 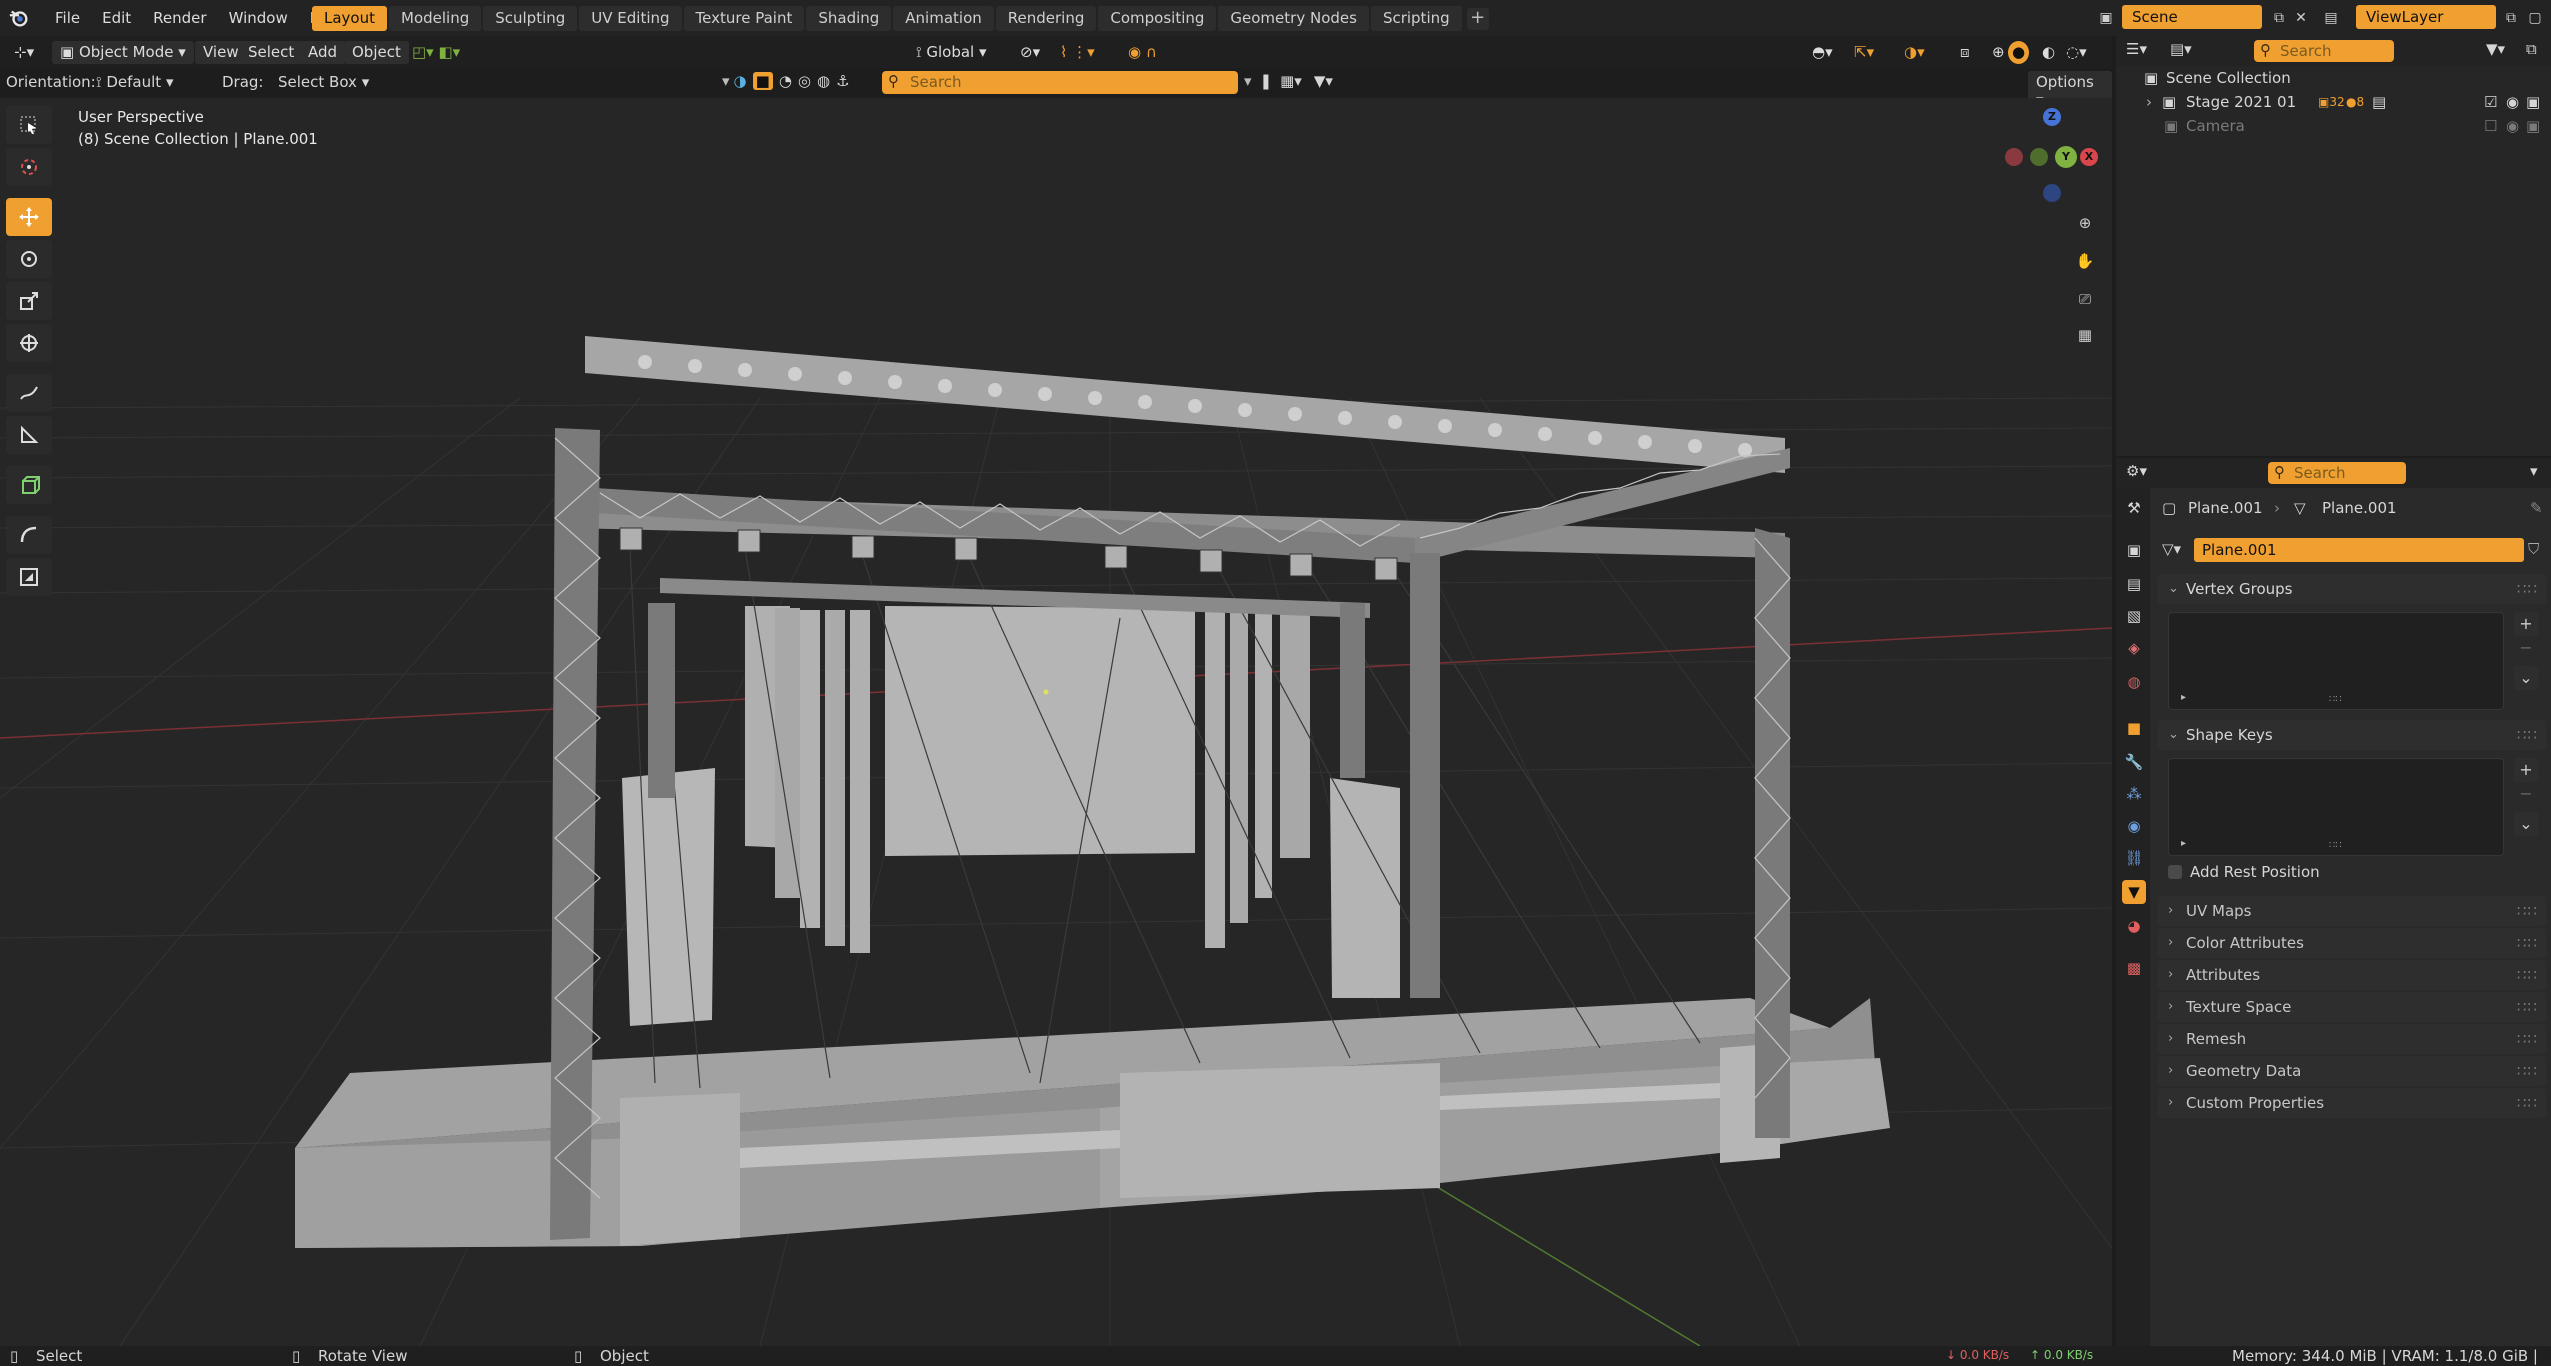 I want to click on editor-type-icon: ⊹▾, so click(x=24, y=52).